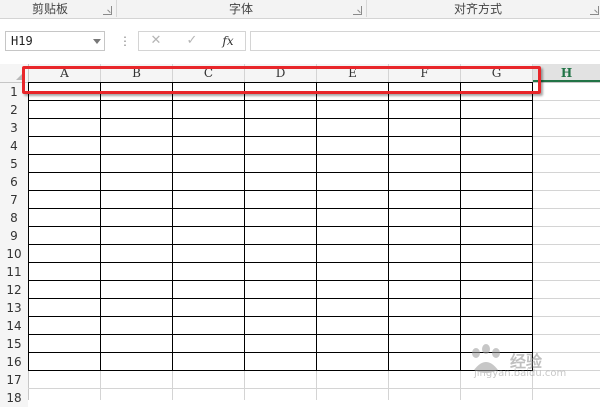  Describe the element at coordinates (520, 373) in the screenshot. I see `watermark-url: jingyan.baidu.com` at that location.